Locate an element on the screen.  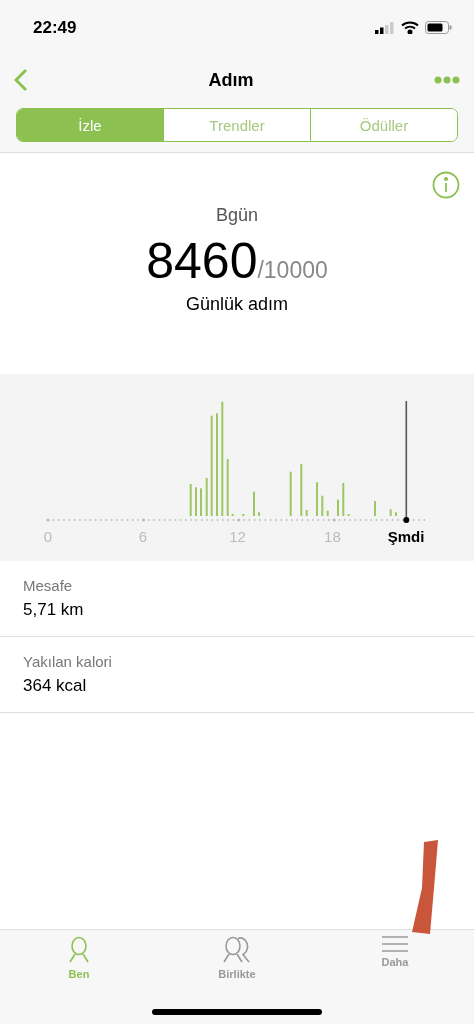
axis-label: 6 is located at coordinates (142, 536).